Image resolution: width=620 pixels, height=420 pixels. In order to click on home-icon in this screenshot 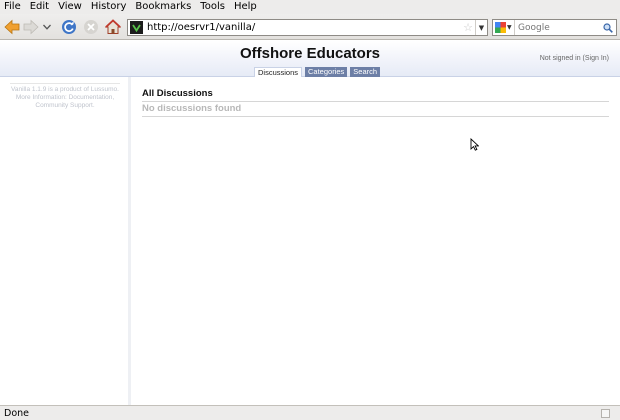, I will do `click(113, 26)`.